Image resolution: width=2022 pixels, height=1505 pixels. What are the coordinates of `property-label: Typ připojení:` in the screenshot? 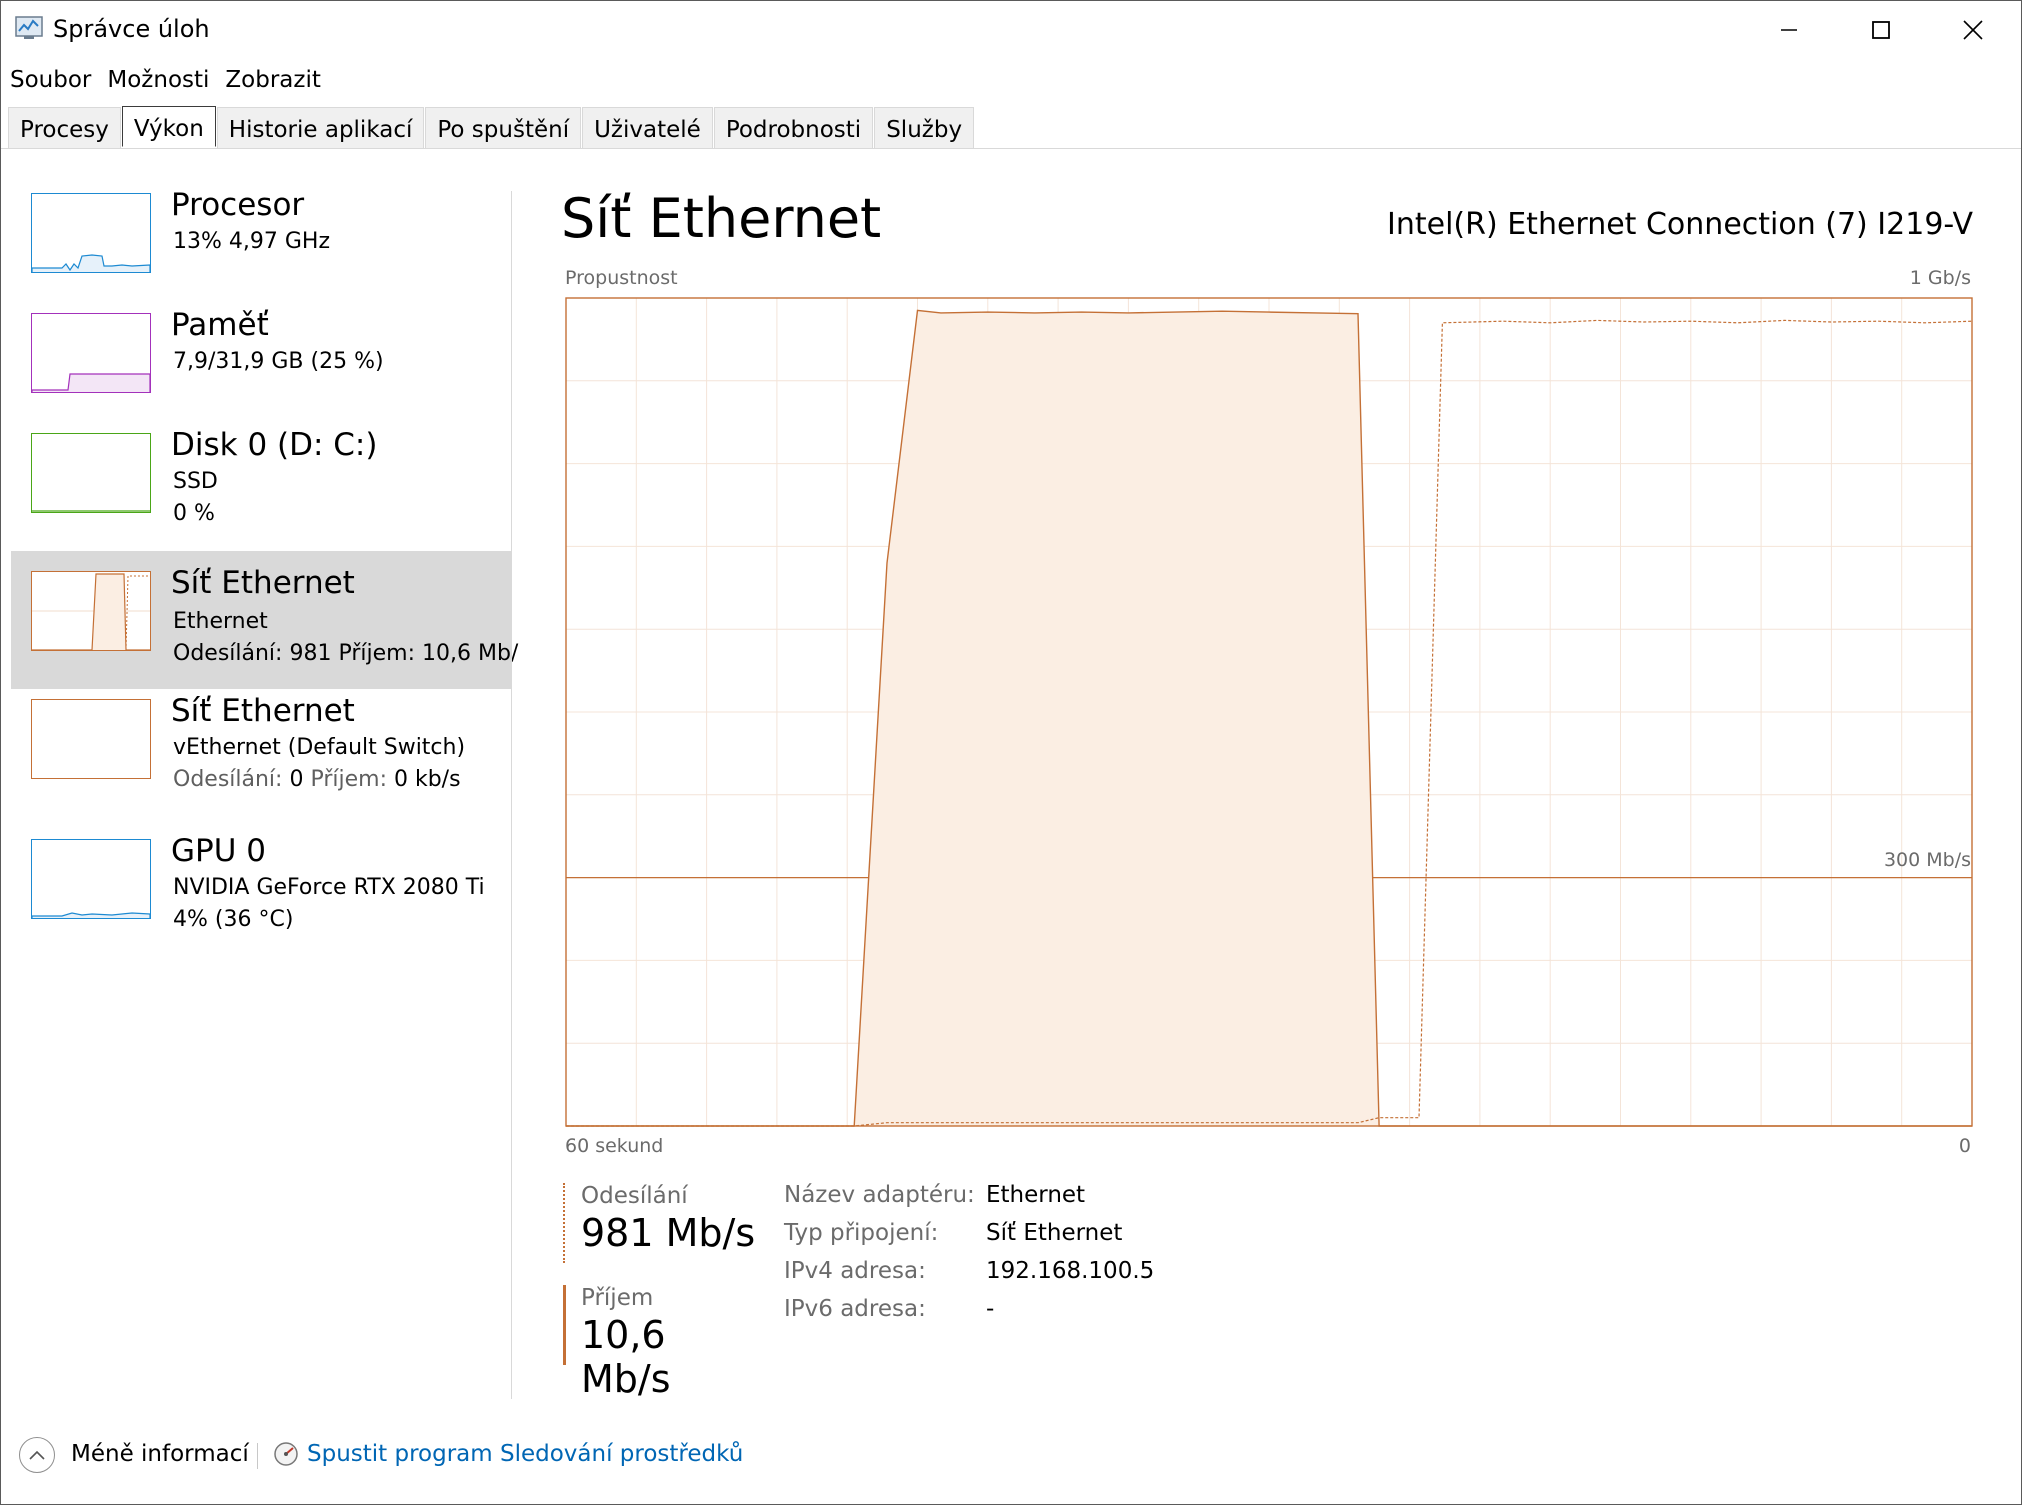 It's located at (861, 1233).